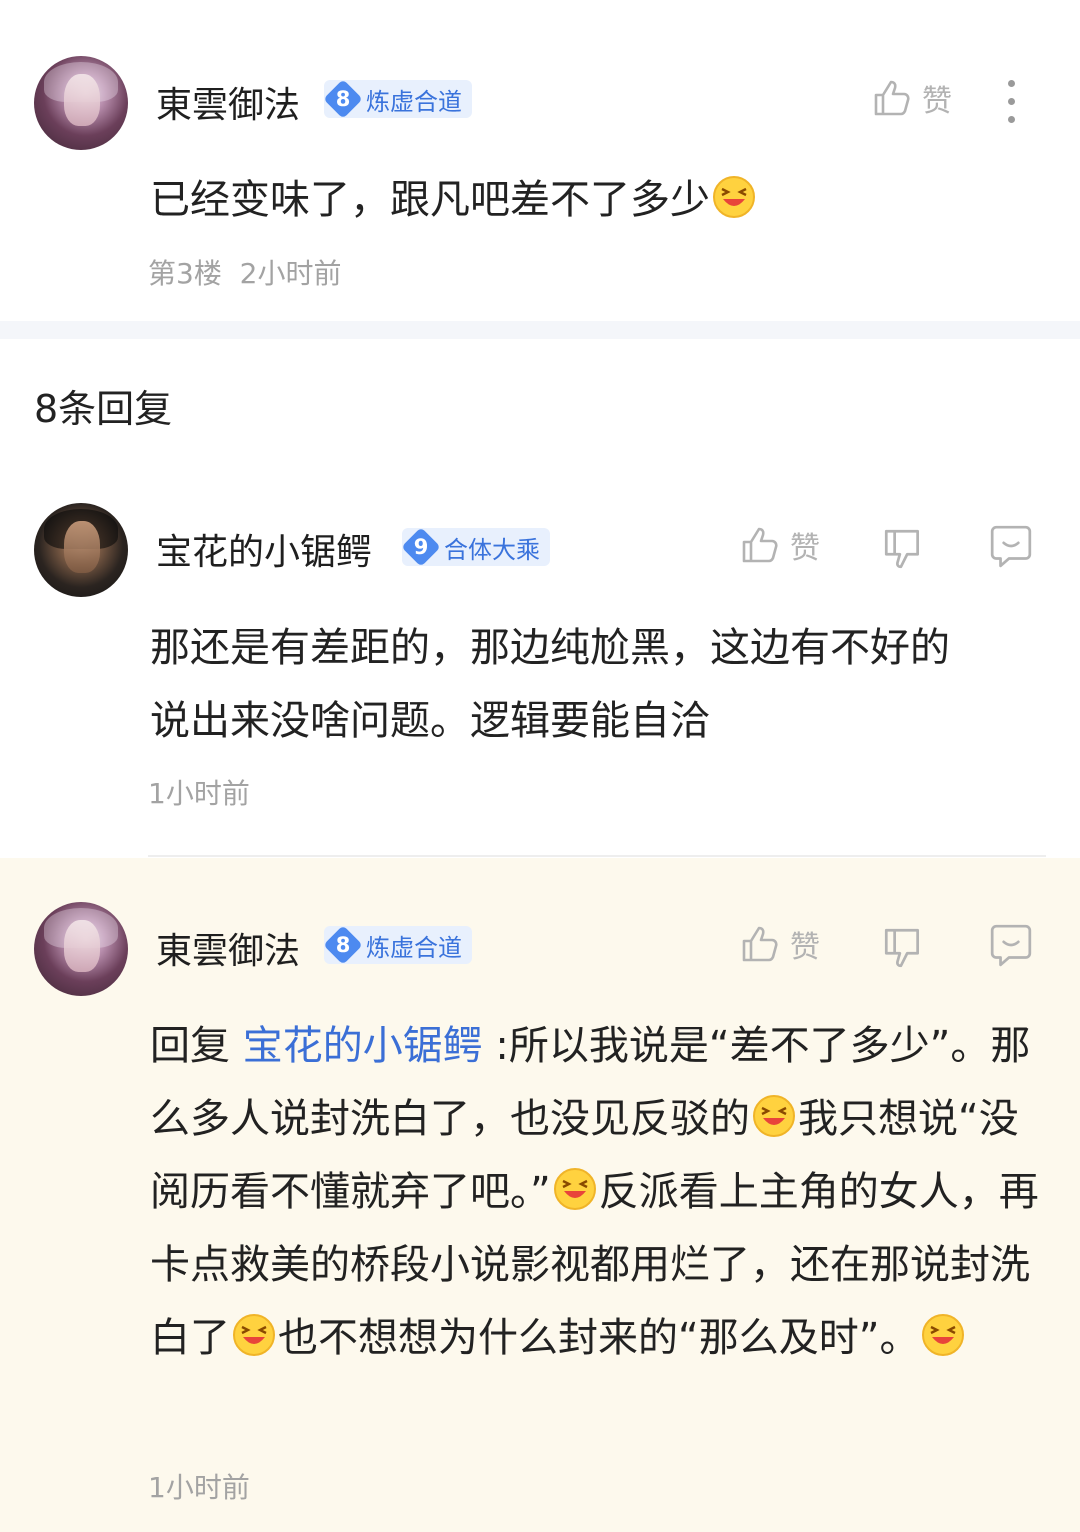 Image resolution: width=1080 pixels, height=1532 pixels. What do you see at coordinates (430, 200) in the screenshot?
I see `comment-body: 已经变味了，跟凡吧差不了多少` at bounding box center [430, 200].